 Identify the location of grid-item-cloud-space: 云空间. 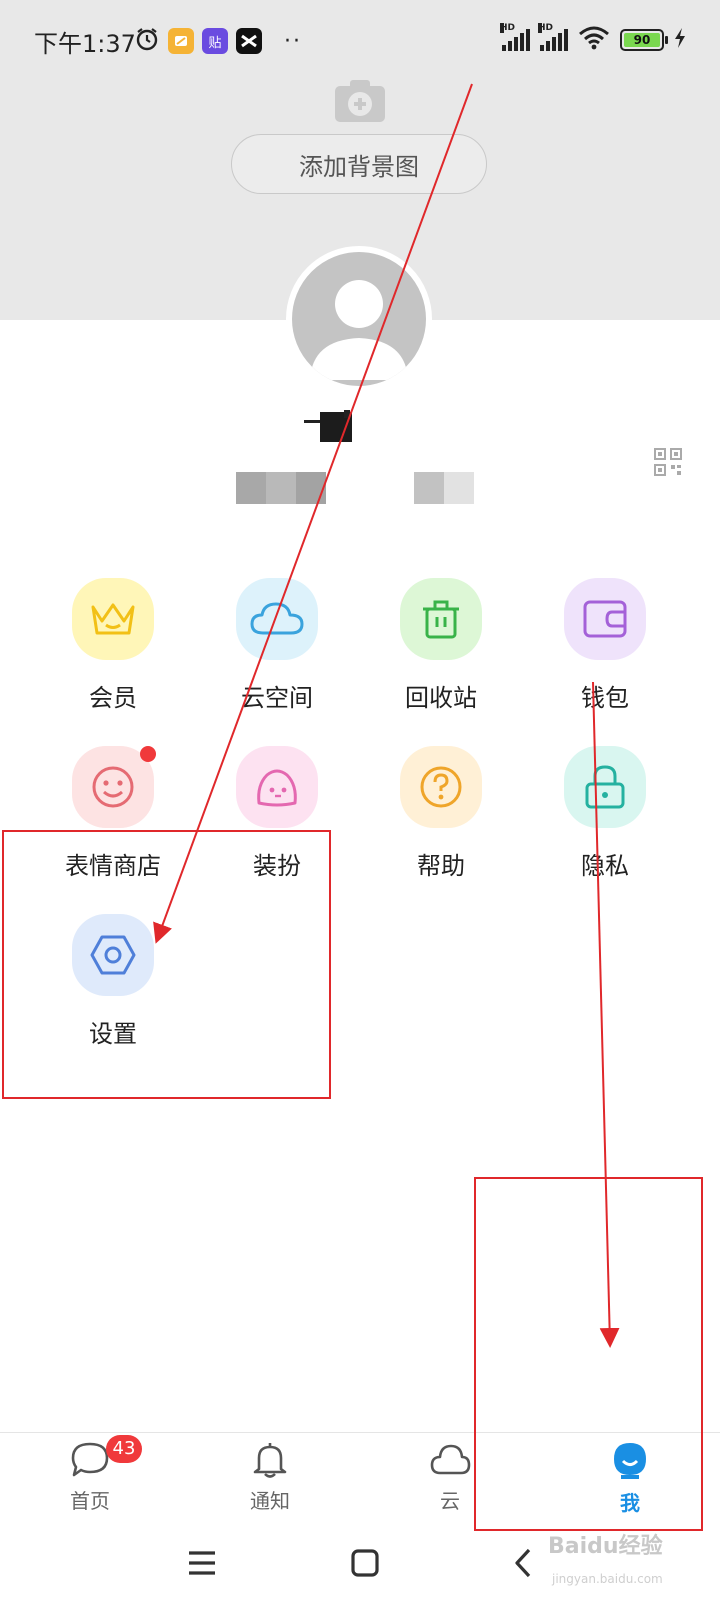
(277, 645).